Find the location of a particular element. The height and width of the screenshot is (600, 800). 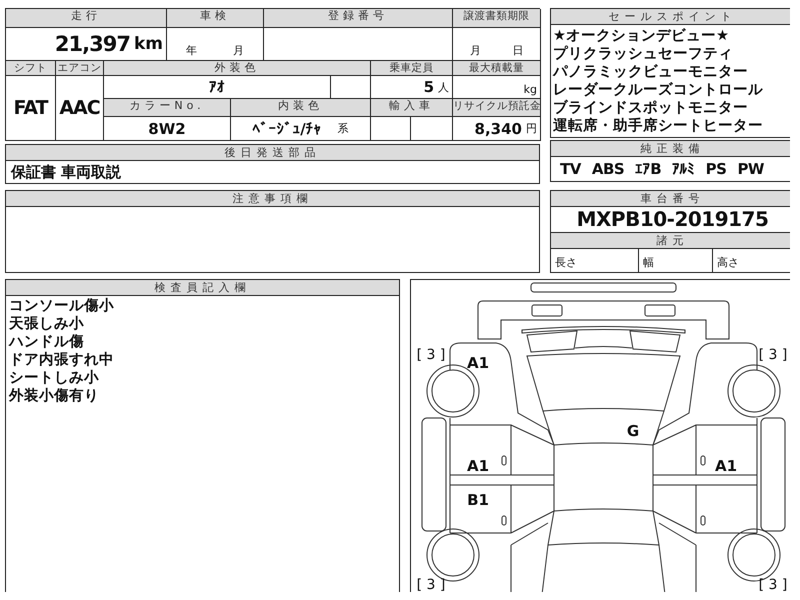

equipment-item: PS is located at coordinates (716, 169).